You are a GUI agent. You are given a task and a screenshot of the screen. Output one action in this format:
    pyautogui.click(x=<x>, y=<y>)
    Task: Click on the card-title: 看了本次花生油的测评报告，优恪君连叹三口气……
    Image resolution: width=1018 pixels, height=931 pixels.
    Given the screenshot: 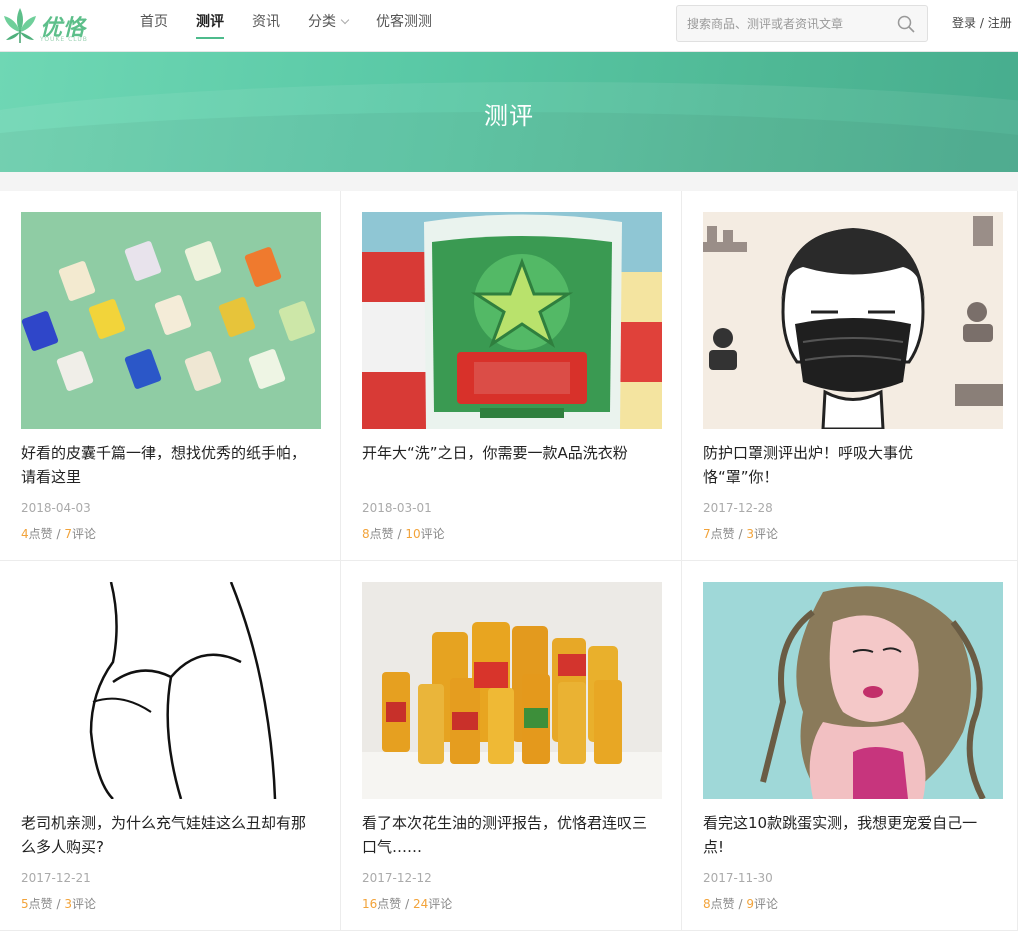 What is the action you would take?
    pyautogui.click(x=504, y=835)
    